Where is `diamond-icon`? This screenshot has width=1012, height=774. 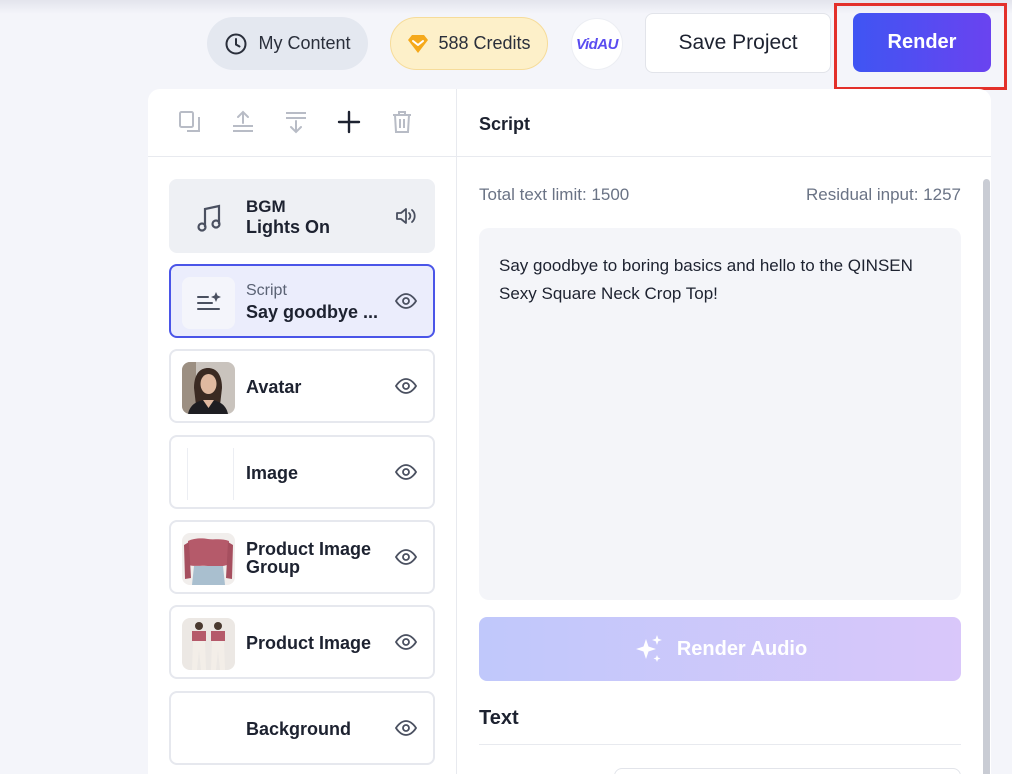 diamond-icon is located at coordinates (418, 43).